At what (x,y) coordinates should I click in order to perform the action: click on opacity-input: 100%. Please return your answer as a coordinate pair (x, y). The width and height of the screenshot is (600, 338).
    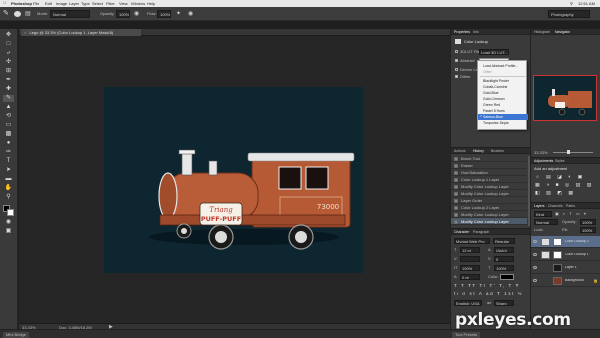
    Looking at the image, I should click on (123, 14).